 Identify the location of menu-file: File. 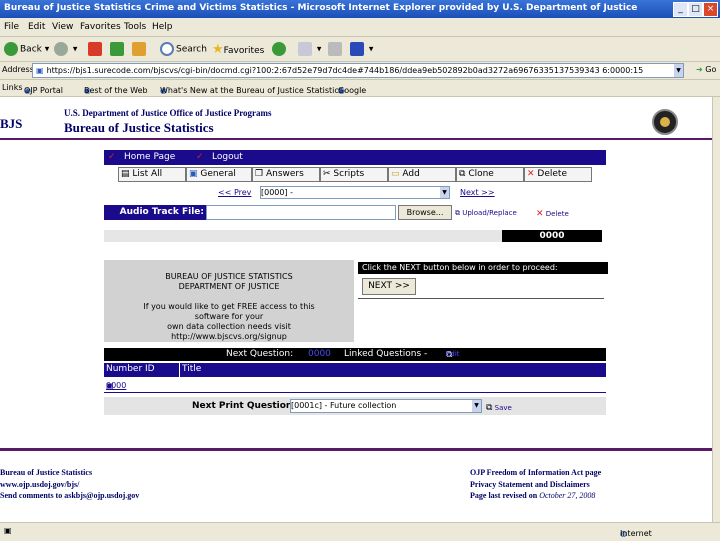
(11, 27).